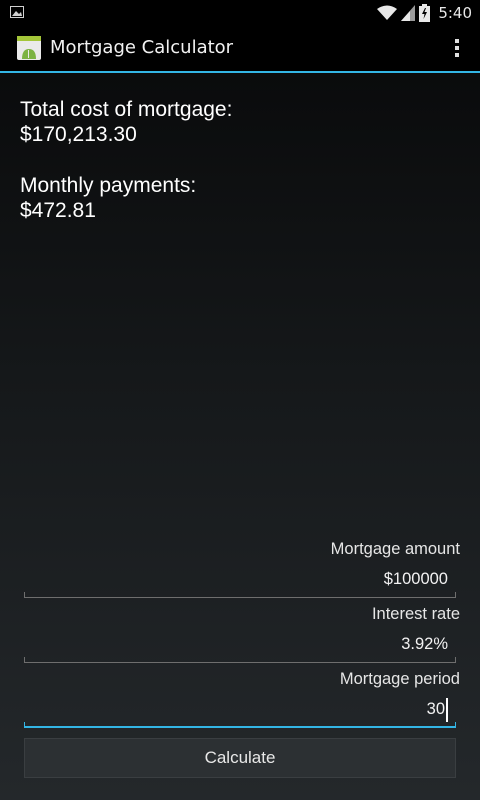  Describe the element at coordinates (240, 648) in the screenshot. I see `interest-rate-field: 3.92%` at that location.